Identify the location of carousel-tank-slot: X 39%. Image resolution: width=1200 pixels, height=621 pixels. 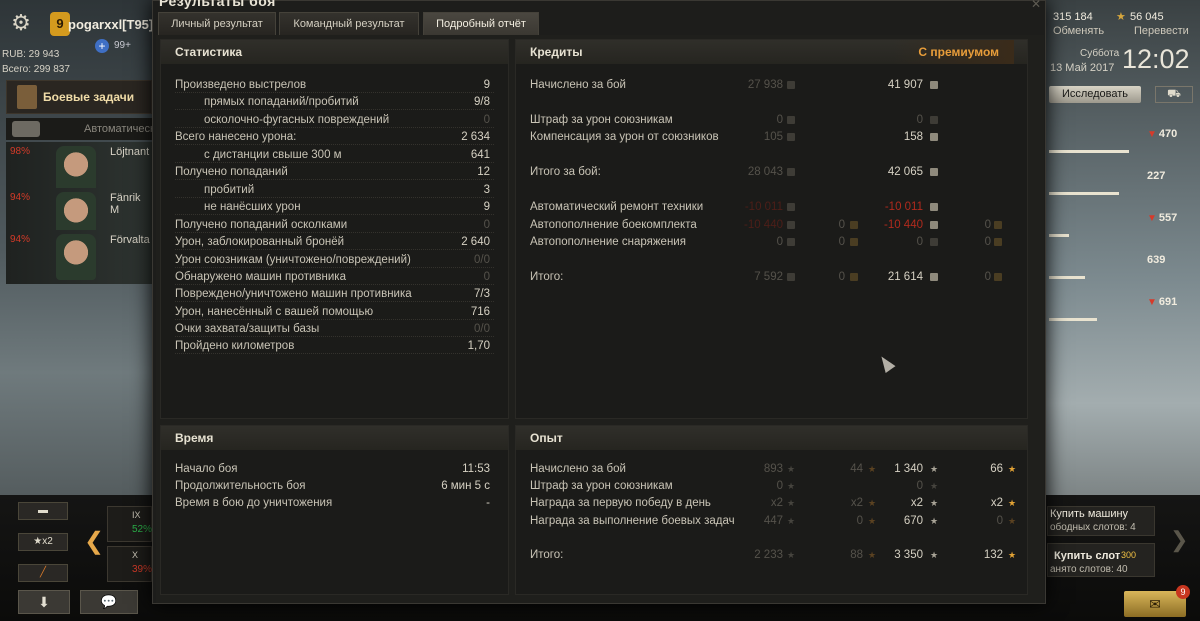
(129, 564).